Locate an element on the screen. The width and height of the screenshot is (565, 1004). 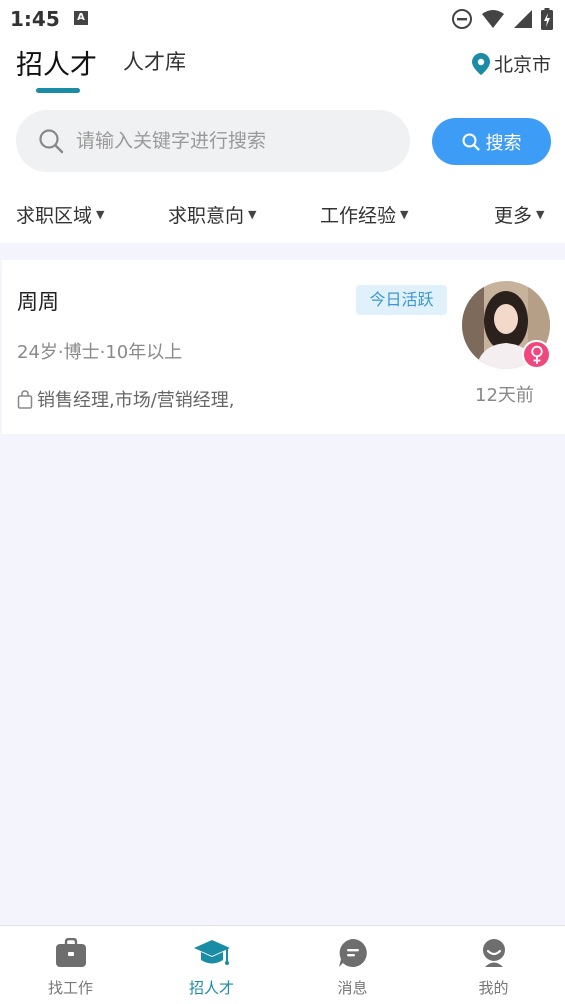
notification-a-icon: A is located at coordinates (81, 18).